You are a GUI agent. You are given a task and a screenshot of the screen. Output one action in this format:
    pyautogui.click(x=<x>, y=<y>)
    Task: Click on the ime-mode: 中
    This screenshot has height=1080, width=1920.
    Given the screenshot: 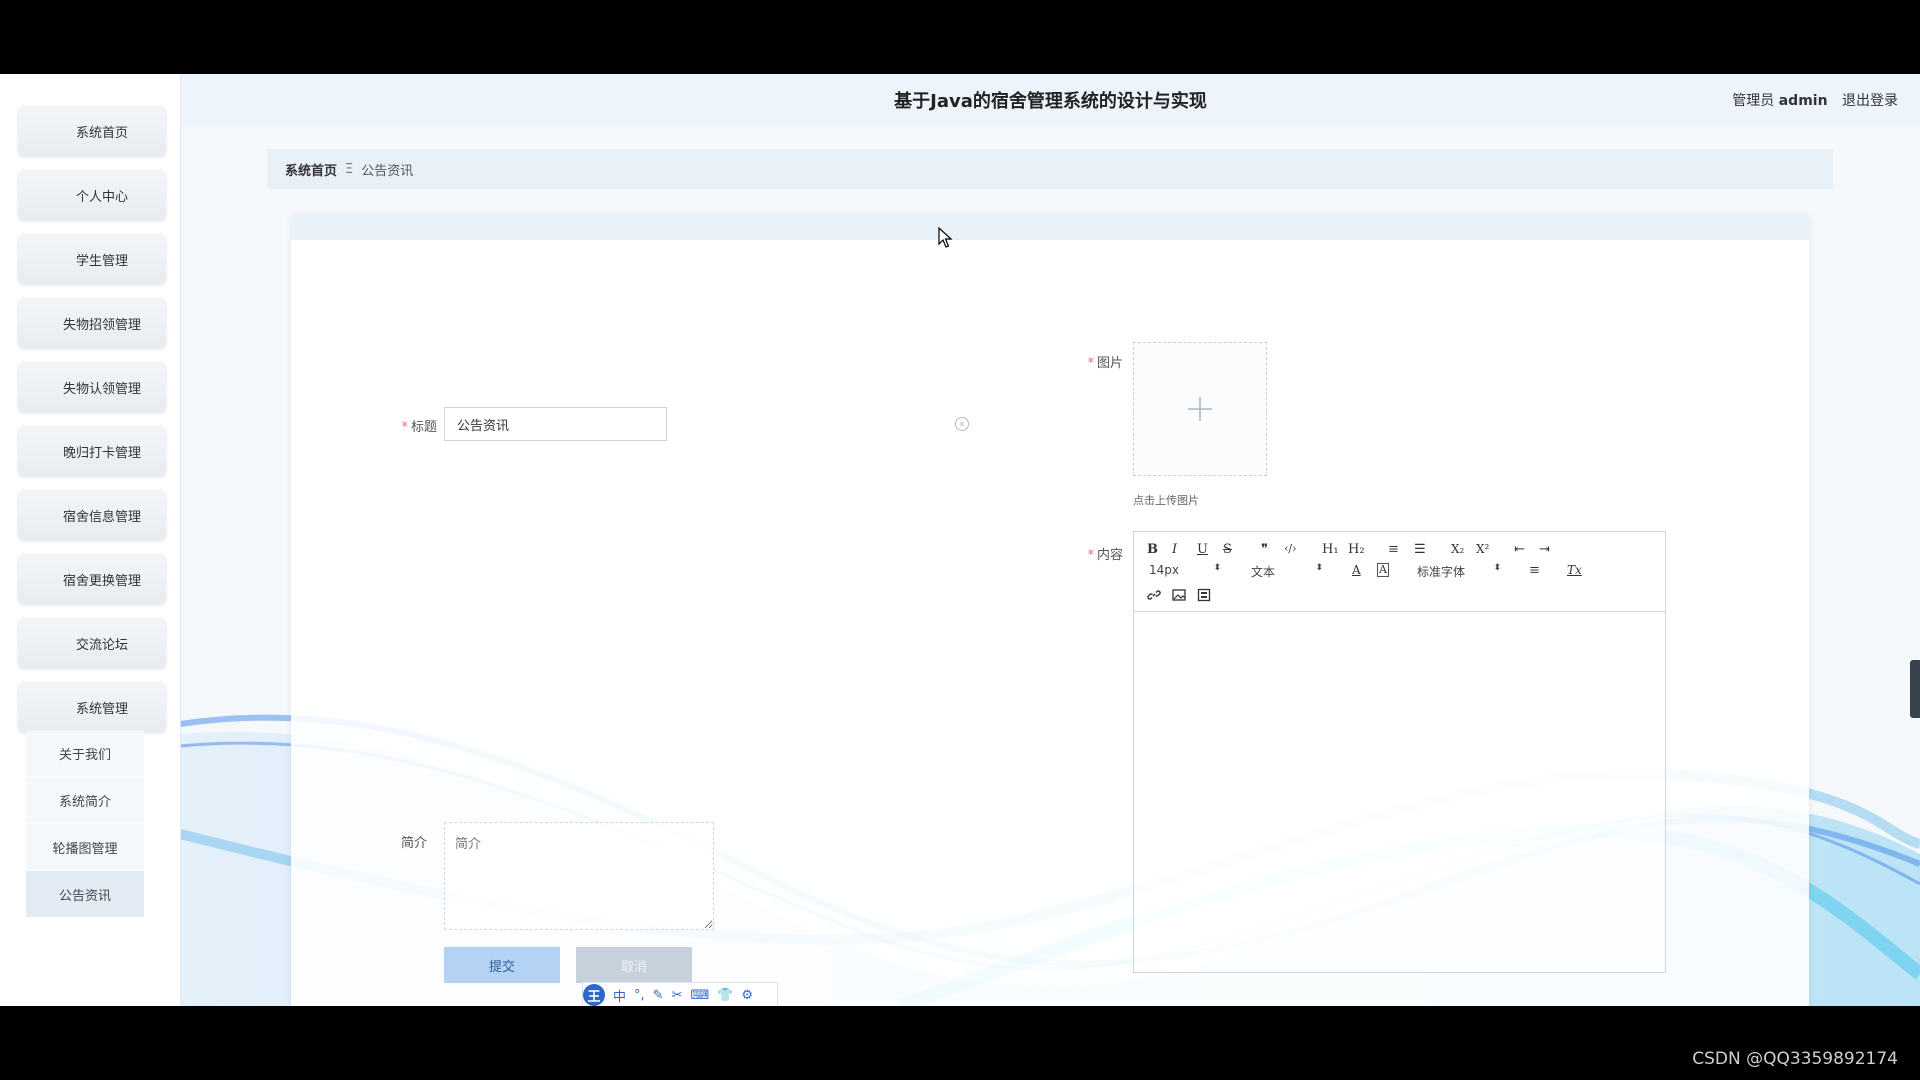 What is the action you would take?
    pyautogui.click(x=619, y=995)
    